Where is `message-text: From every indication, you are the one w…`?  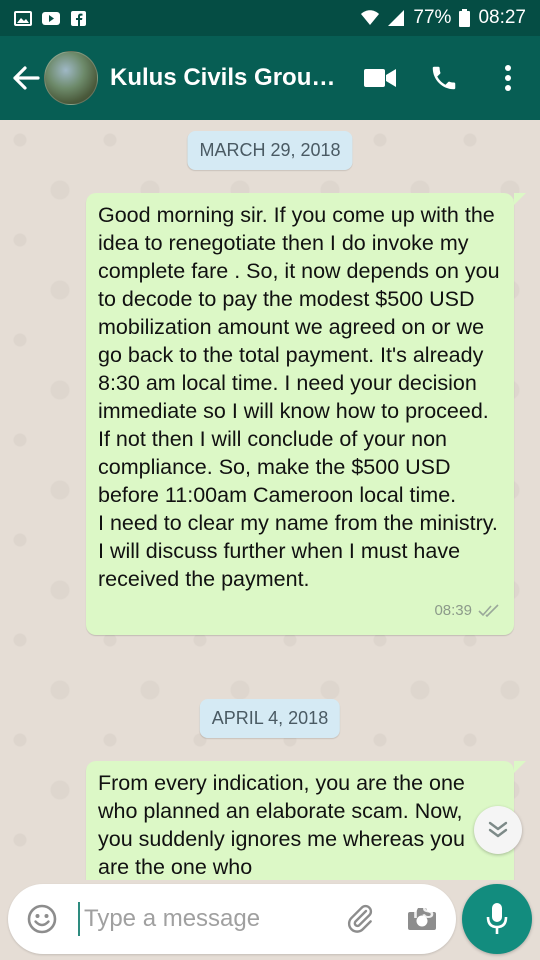 message-text: From every indication, you are the one w… is located at coordinates (281, 825).